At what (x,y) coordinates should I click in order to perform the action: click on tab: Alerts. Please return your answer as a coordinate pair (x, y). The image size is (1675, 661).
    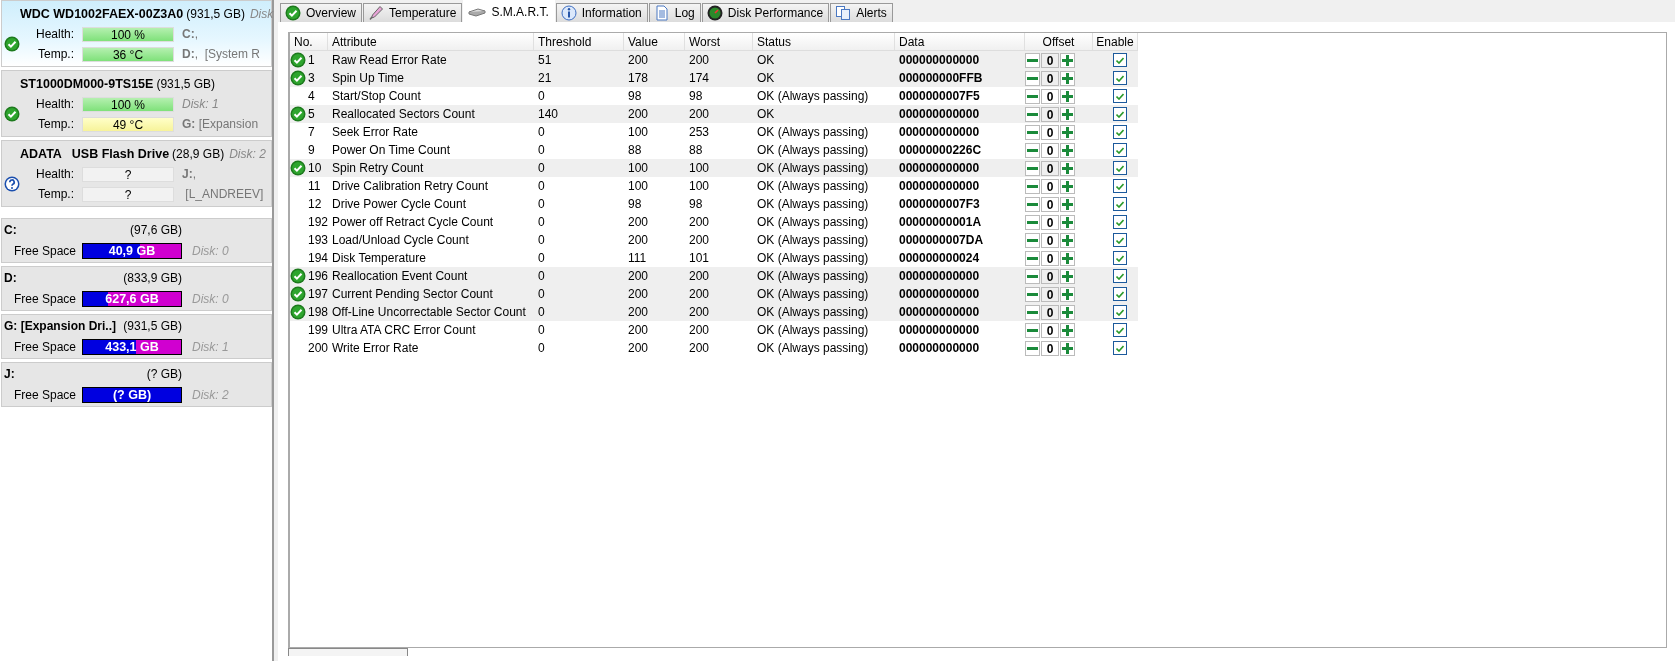
    Looking at the image, I should click on (861, 12).